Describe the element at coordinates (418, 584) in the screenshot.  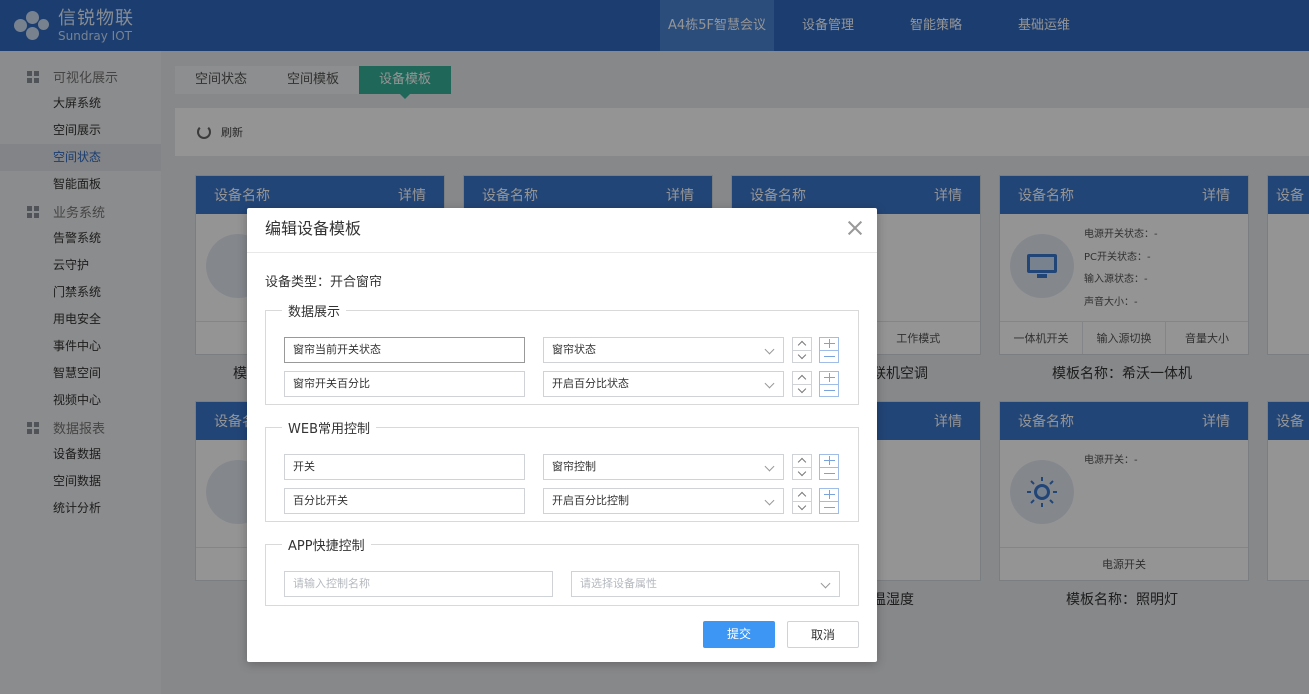
I see `app-control-name-input: 请输入控制名称` at that location.